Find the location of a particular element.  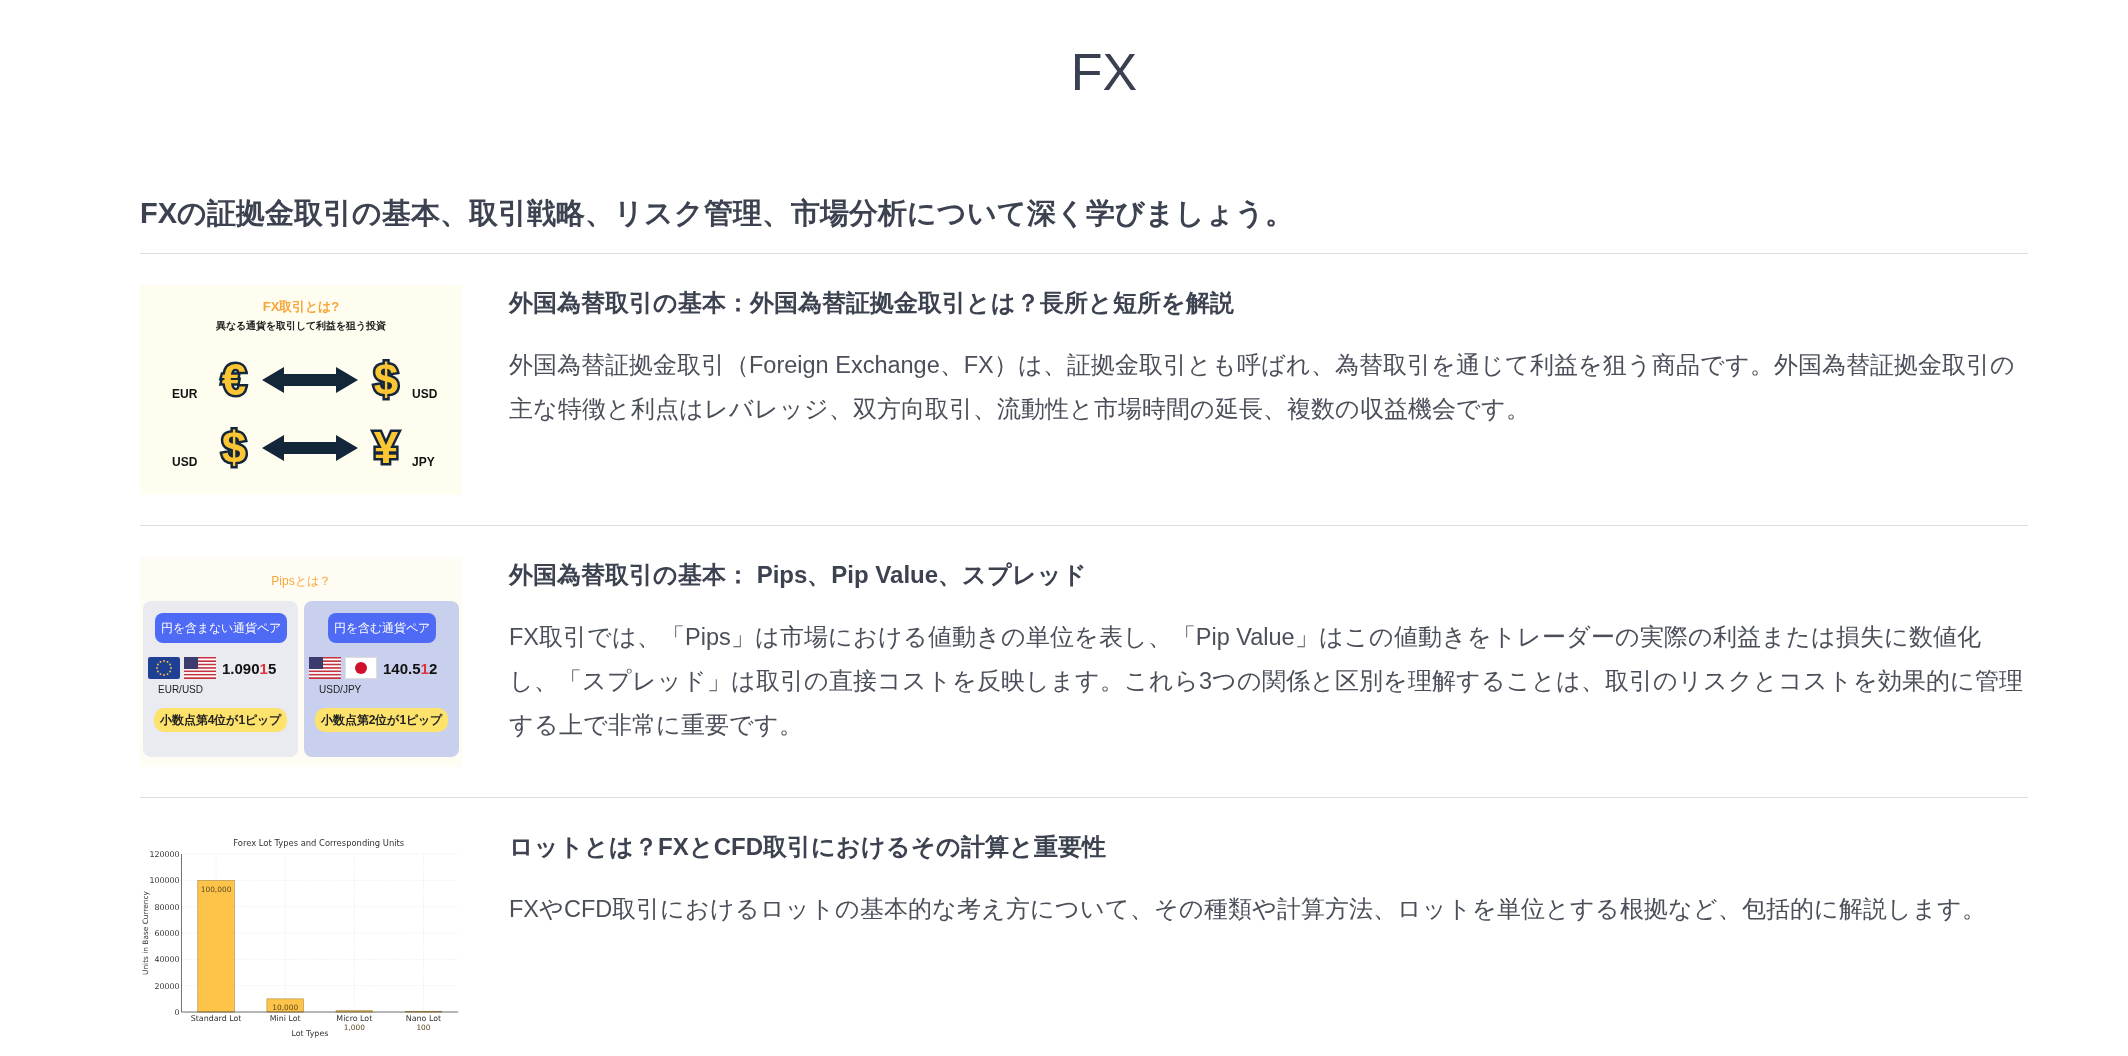

axis-tick-label: 120000 is located at coordinates (164, 854).